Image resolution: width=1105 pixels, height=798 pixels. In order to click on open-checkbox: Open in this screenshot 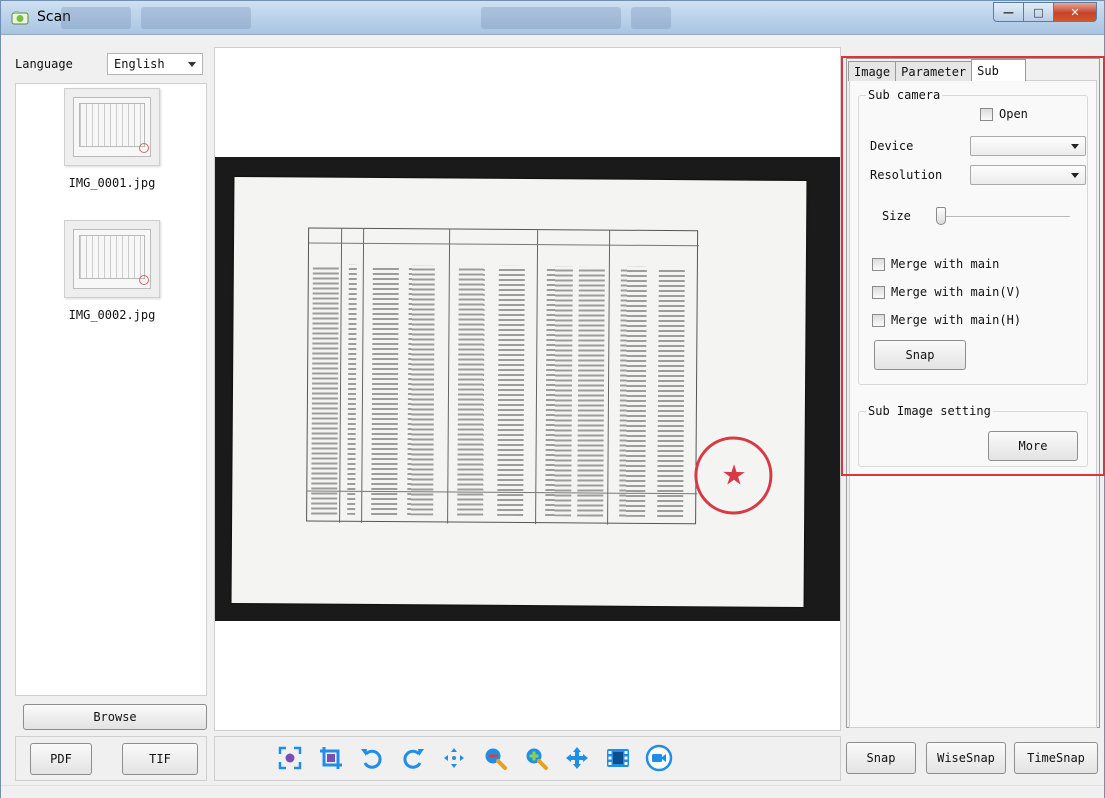, I will do `click(1004, 114)`.